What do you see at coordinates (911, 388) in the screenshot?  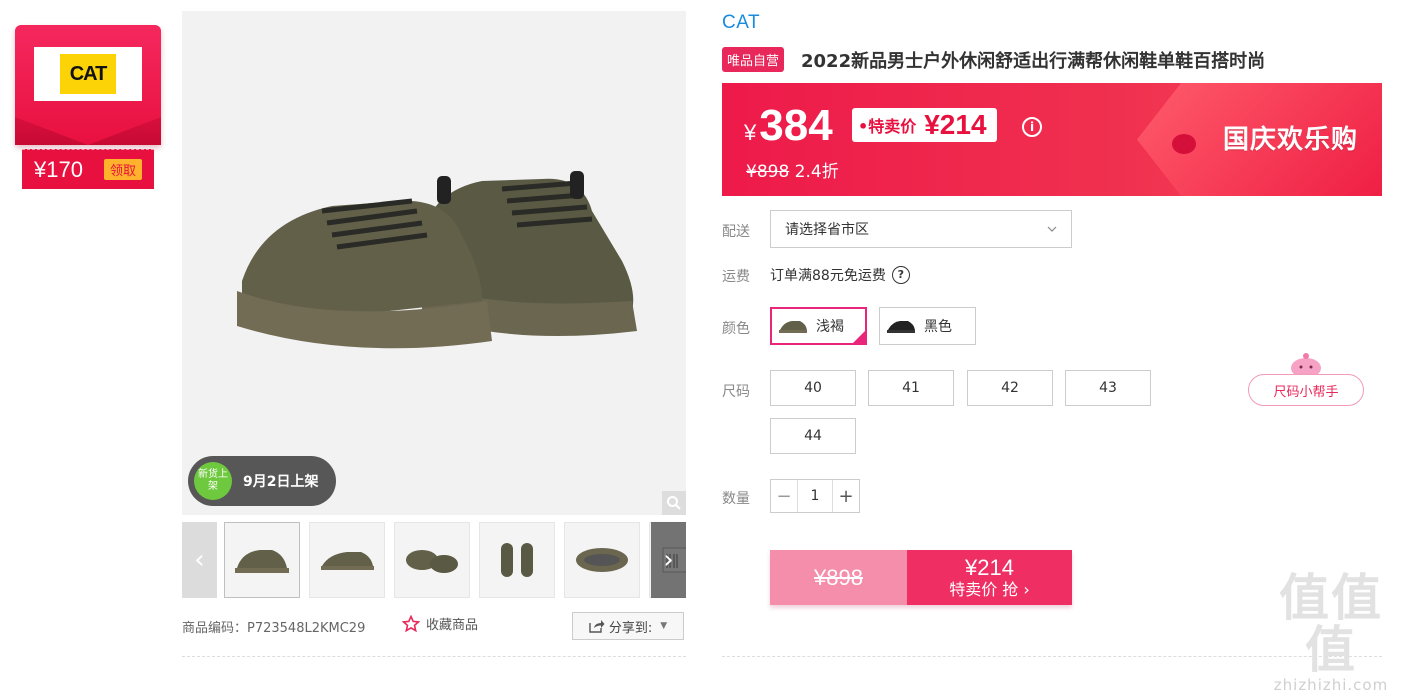 I see `size-option-41: 41` at bounding box center [911, 388].